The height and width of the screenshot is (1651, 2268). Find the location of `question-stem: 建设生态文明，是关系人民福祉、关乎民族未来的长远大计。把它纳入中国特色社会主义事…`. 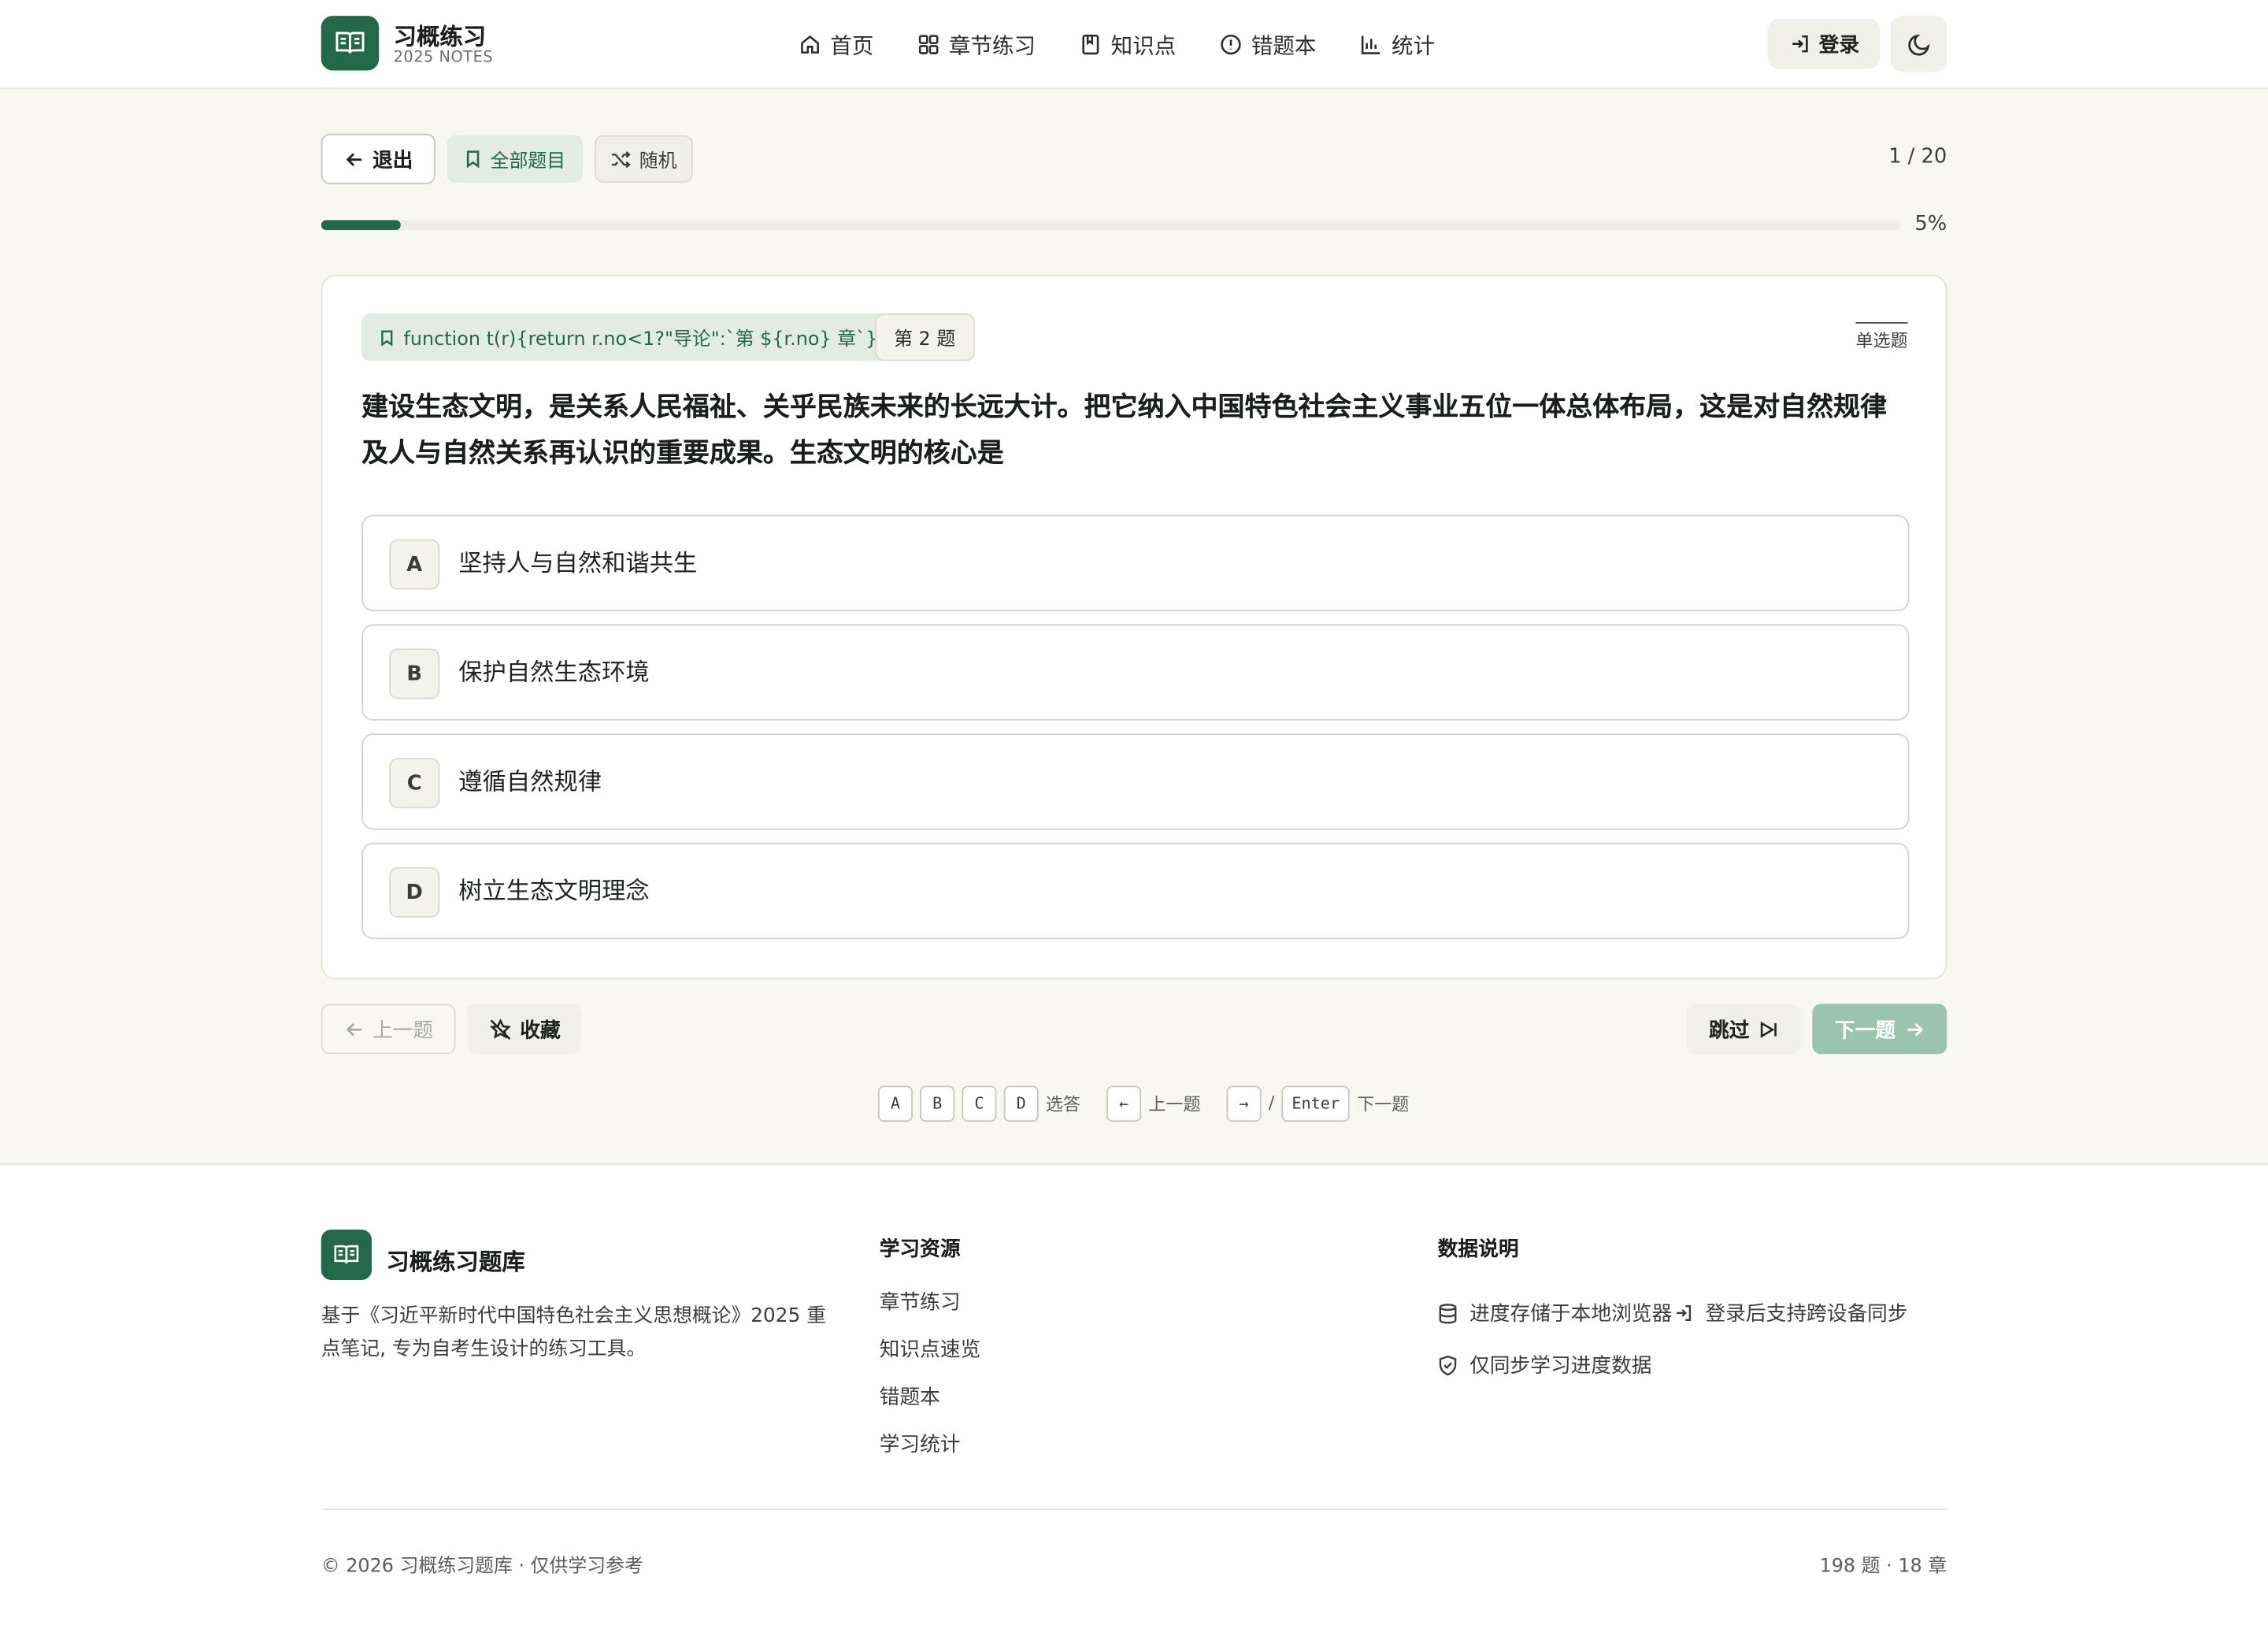

question-stem: 建设生态文明，是关系人民福祉、关乎民族未来的长远大计。把它纳入中国特色社会主义事… is located at coordinates (1124, 431).